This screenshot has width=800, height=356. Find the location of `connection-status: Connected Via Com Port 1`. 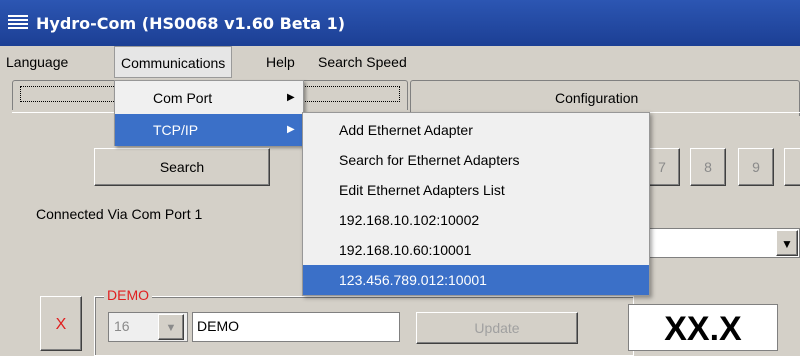

connection-status: Connected Via Com Port 1 is located at coordinates (119, 214).